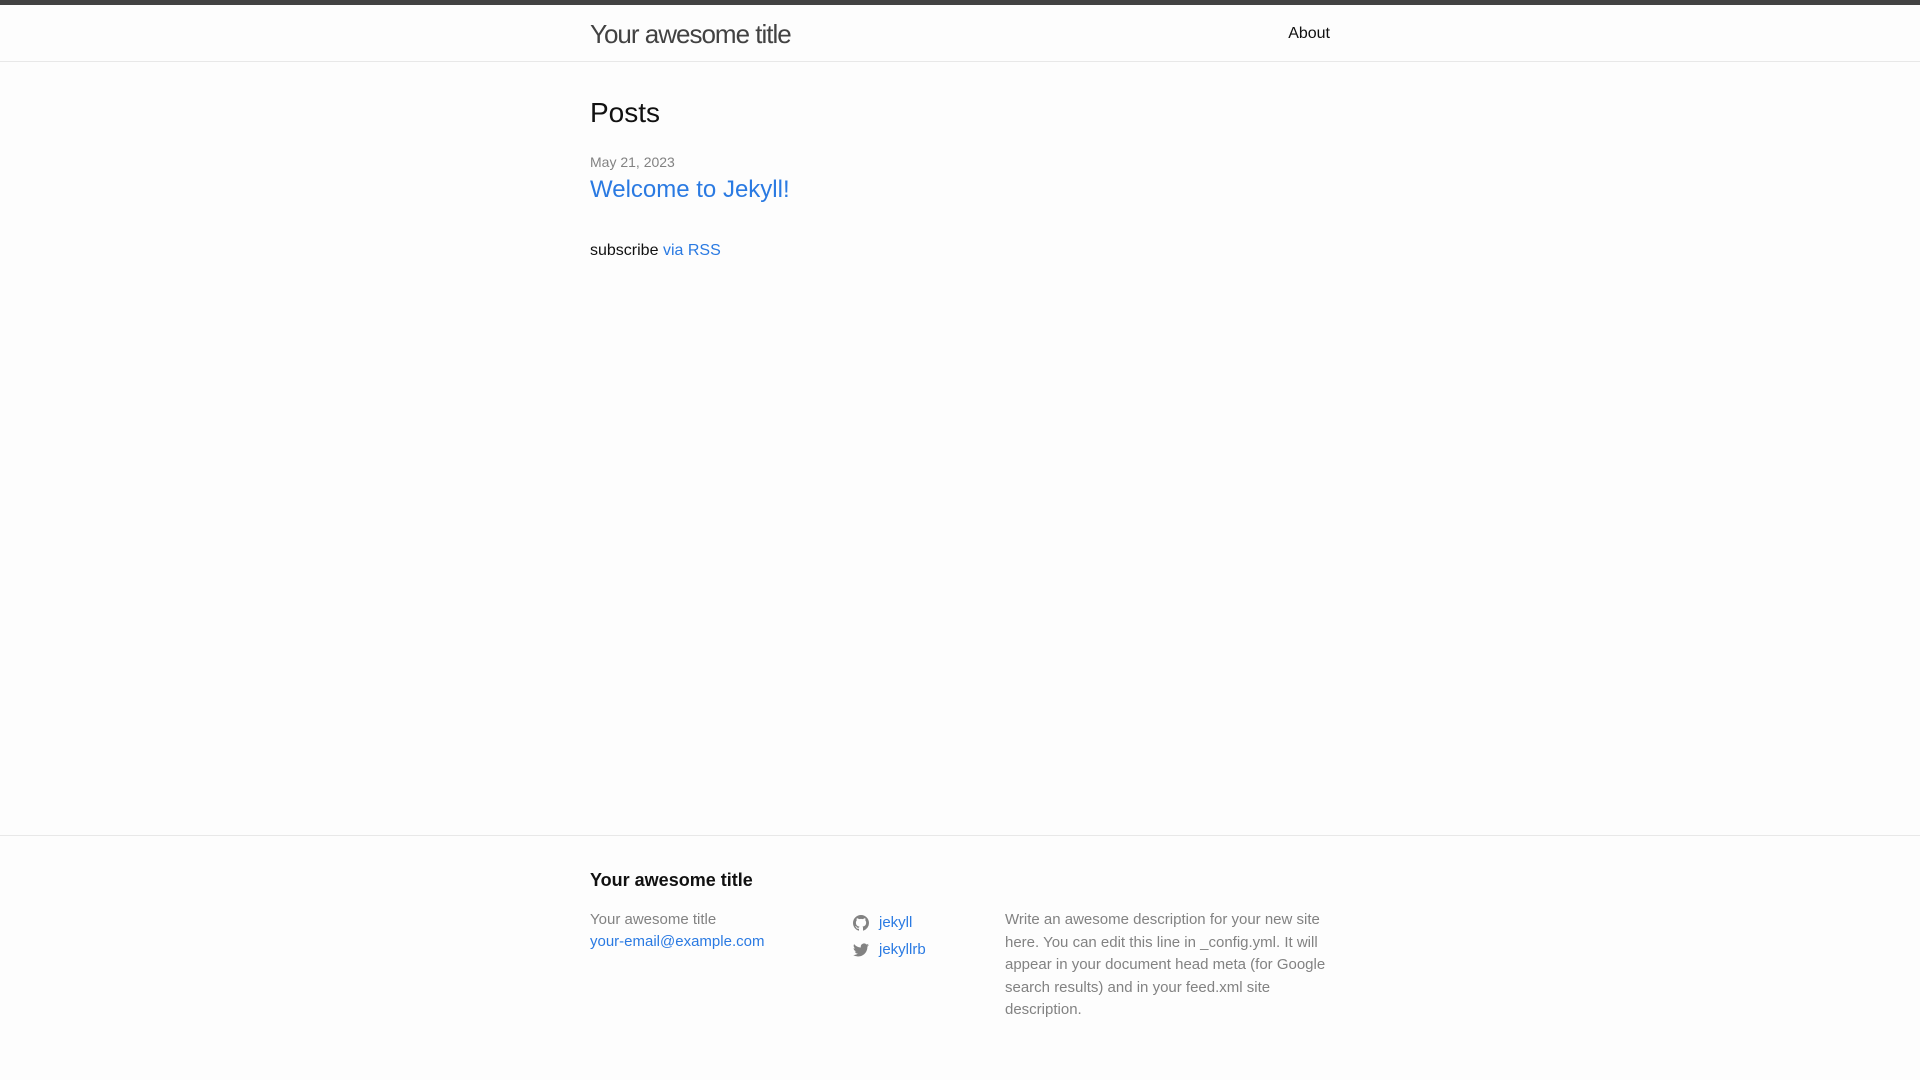 The height and width of the screenshot is (1080, 1920). Describe the element at coordinates (902, 950) in the screenshot. I see `twitter-username-link: jekyllrb` at that location.